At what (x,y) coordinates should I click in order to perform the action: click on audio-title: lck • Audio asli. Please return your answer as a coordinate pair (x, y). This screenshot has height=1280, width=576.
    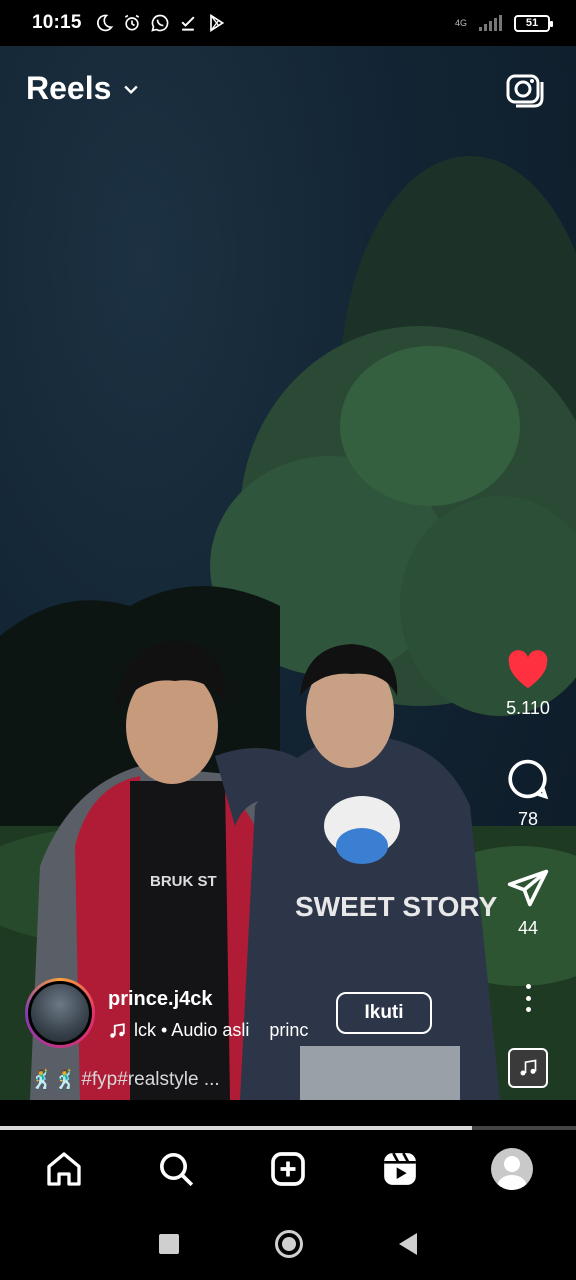
    Looking at the image, I should click on (192, 1030).